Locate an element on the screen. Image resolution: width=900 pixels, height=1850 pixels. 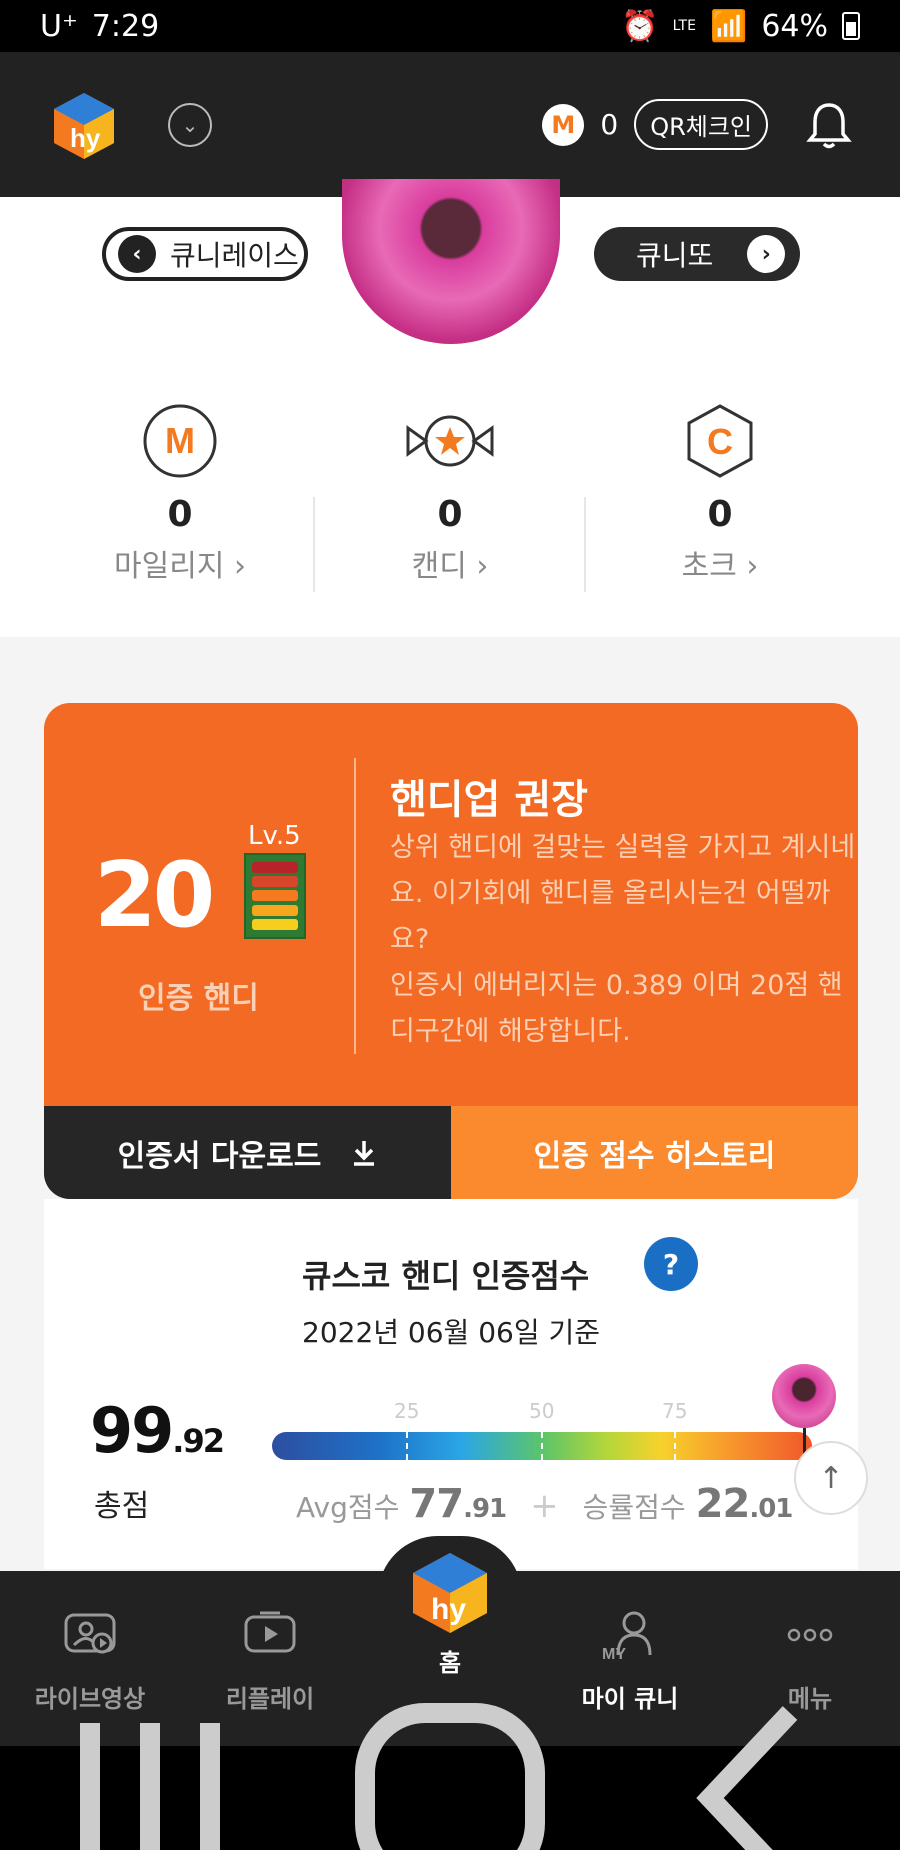
total-score-label: 총점 is located at coordinates (122, 1506).